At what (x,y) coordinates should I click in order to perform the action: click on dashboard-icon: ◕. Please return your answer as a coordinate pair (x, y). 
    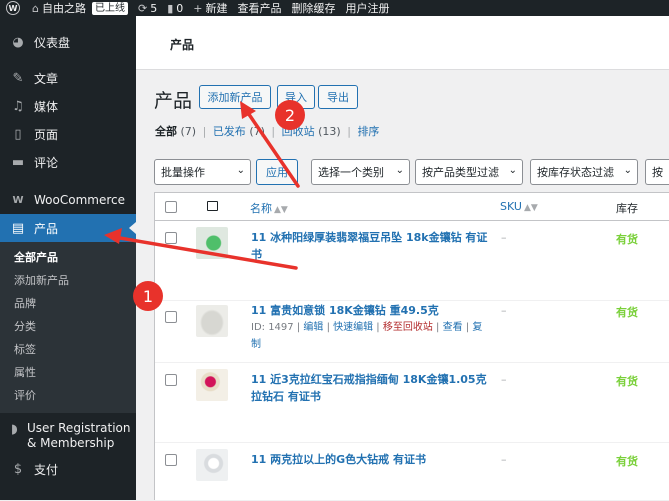
    Looking at the image, I should click on (18, 42).